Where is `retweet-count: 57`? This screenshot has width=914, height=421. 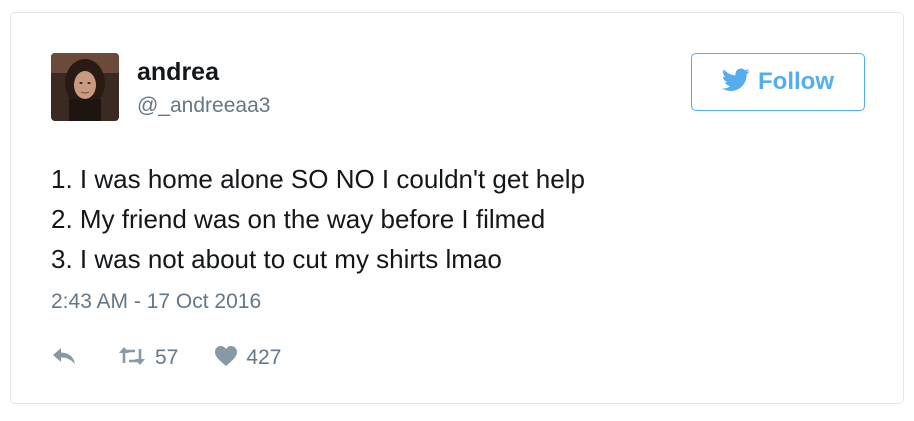 retweet-count: 57 is located at coordinates (167, 357).